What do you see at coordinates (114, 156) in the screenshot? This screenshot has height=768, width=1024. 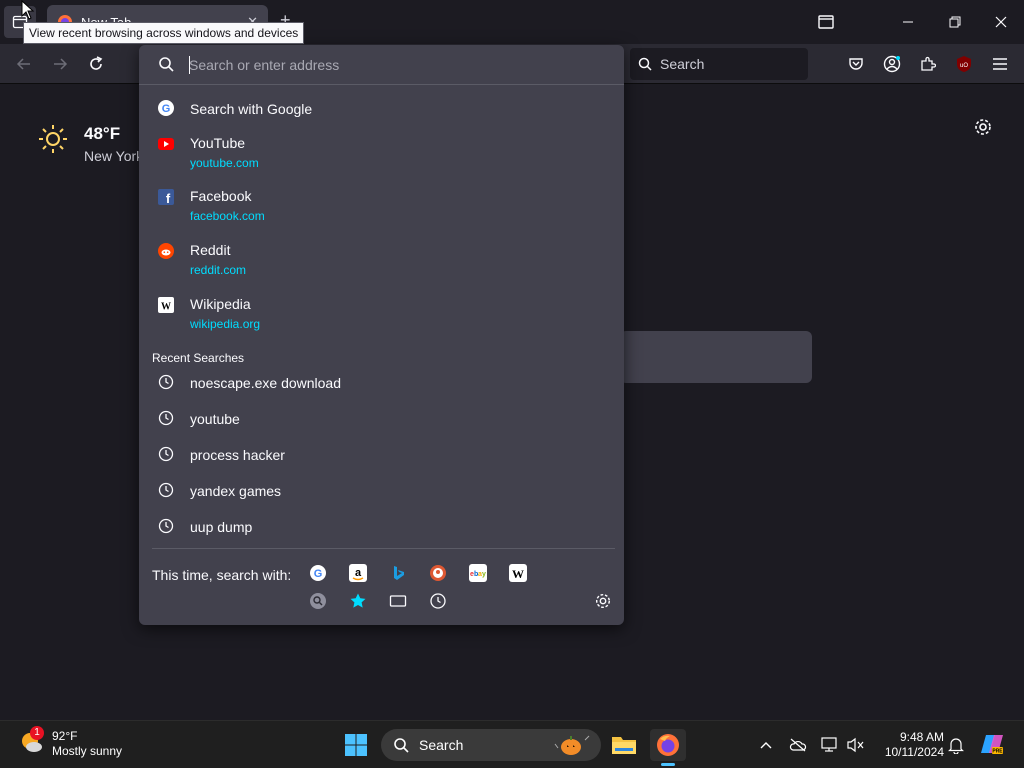 I see `weather-city: New York` at bounding box center [114, 156].